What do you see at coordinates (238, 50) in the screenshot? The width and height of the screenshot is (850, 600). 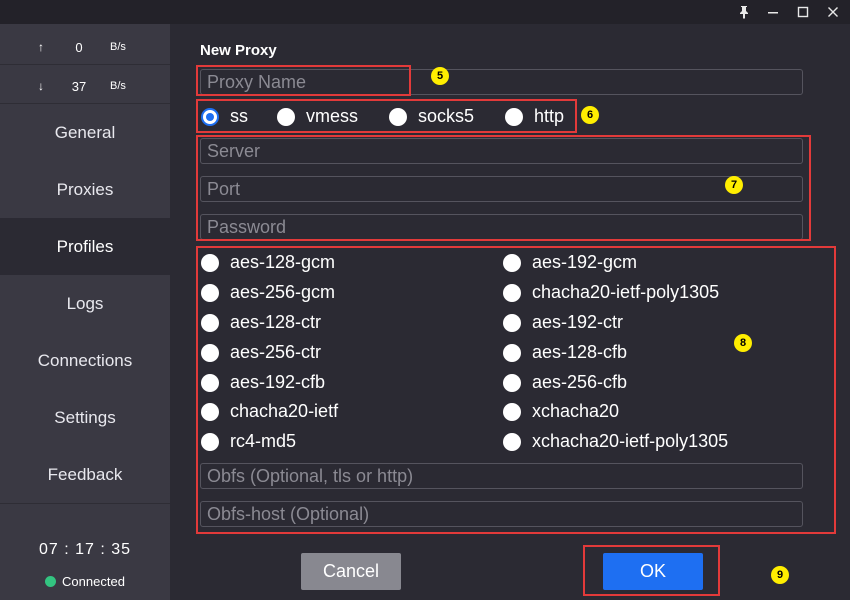 I see `form-title: New Proxy` at bounding box center [238, 50].